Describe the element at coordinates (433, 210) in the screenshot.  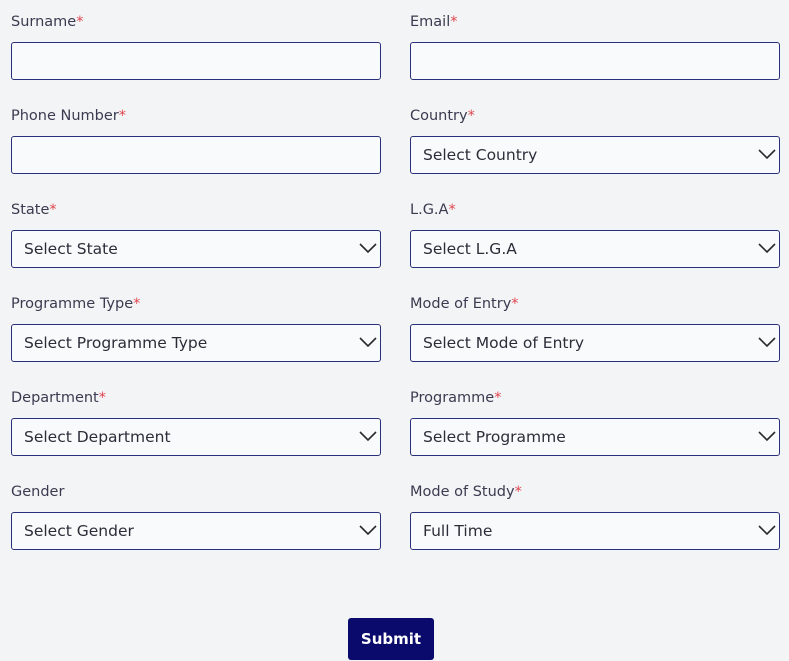
I see `lga-label: L.G.A*` at that location.